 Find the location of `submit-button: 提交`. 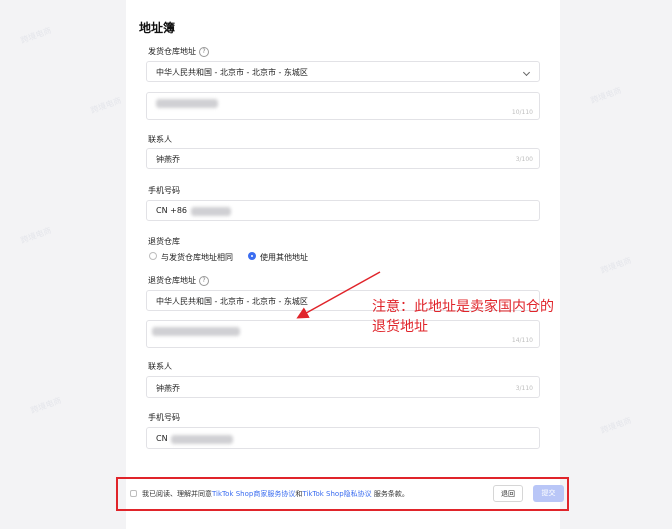

submit-button: 提交 is located at coordinates (548, 493).